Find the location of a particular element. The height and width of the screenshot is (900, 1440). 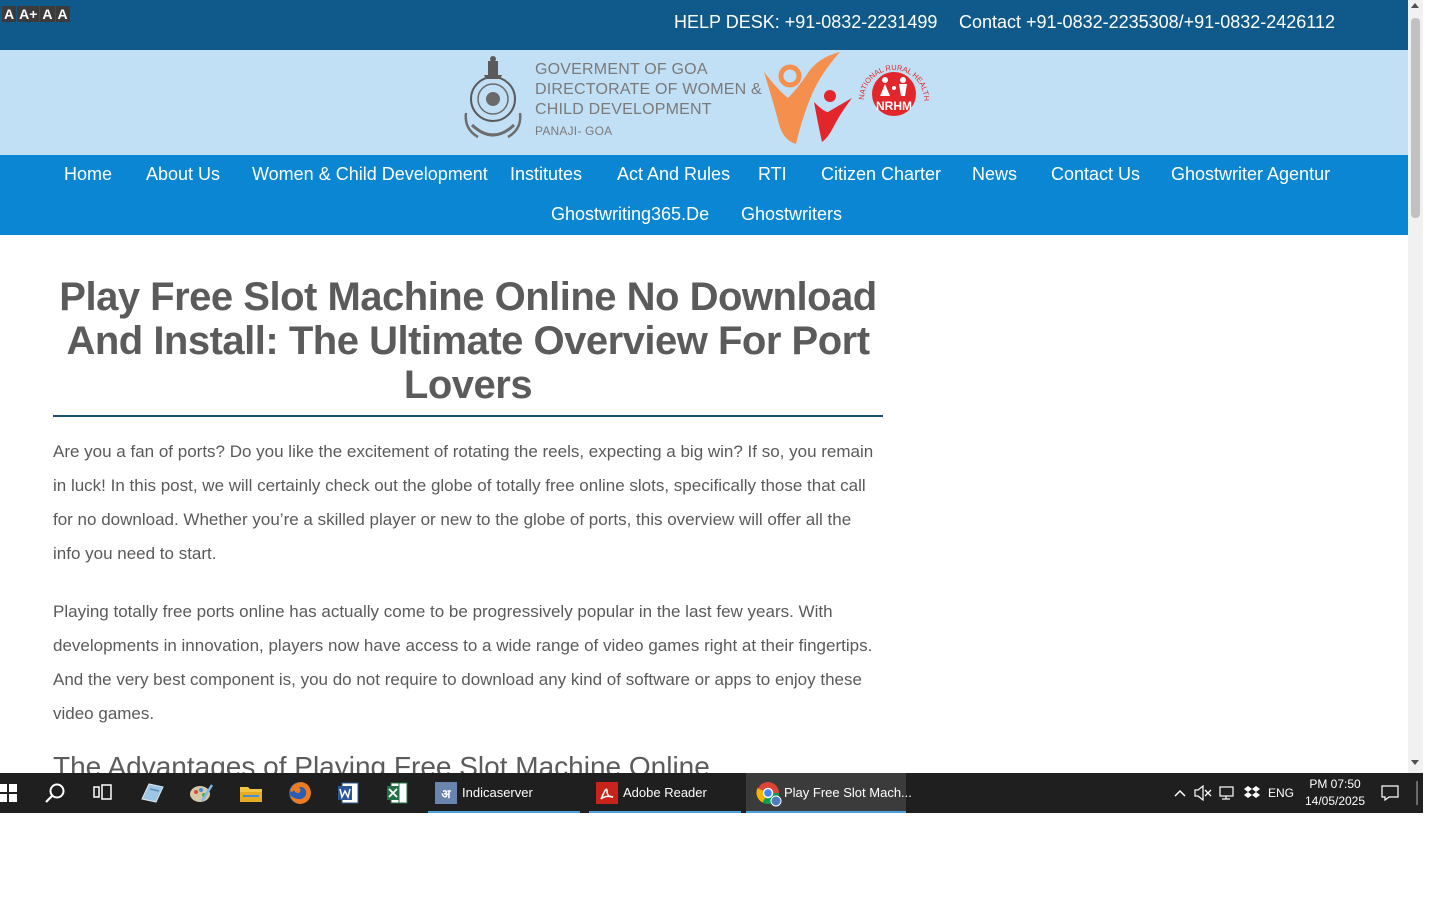

task-view-button is located at coordinates (103, 793).